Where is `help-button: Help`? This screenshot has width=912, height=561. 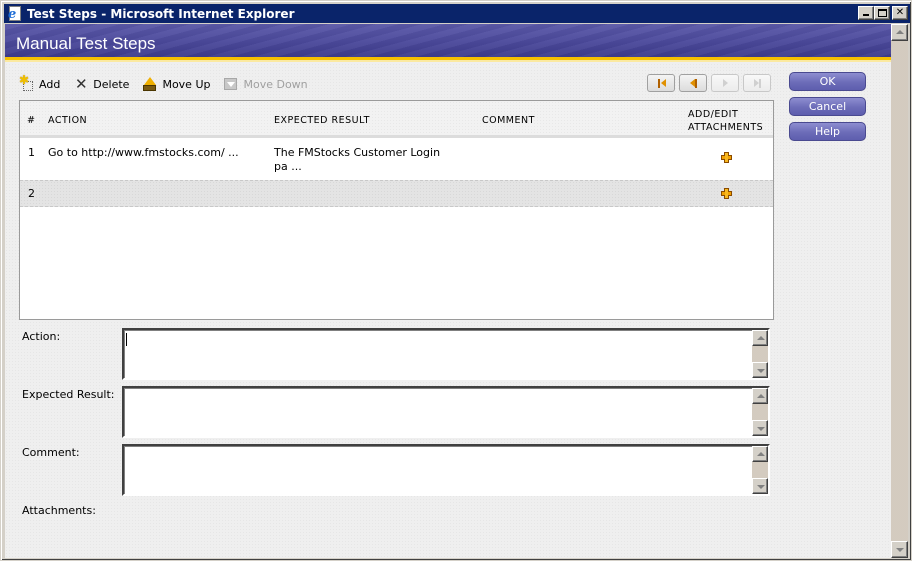
help-button: Help is located at coordinates (827, 131).